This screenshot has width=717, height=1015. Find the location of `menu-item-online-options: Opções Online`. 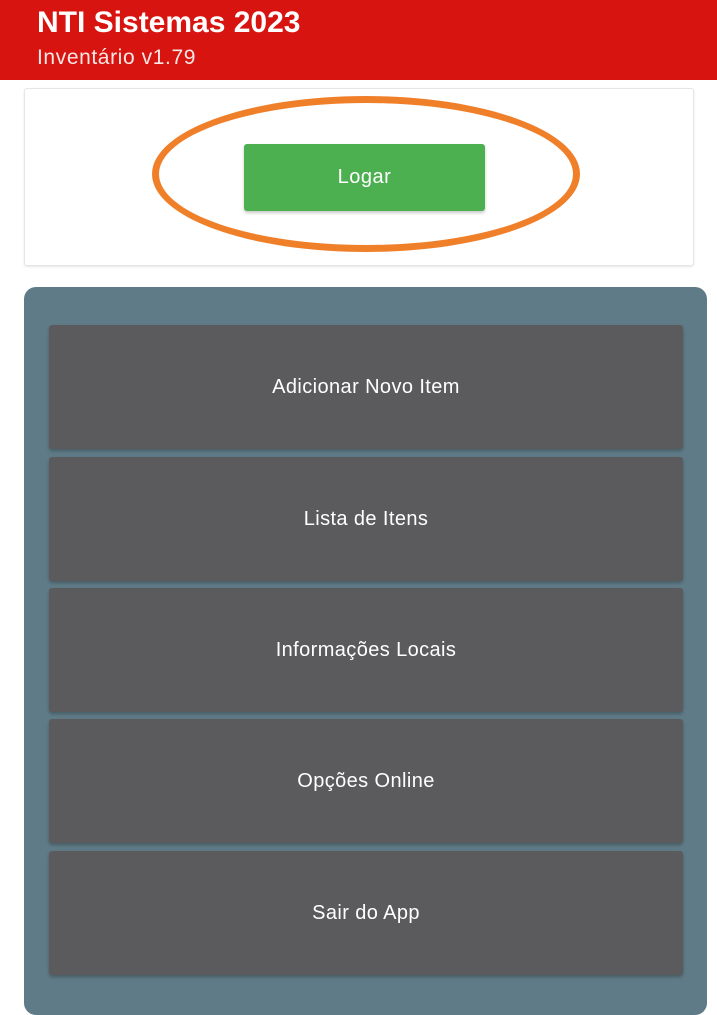

menu-item-online-options: Opções Online is located at coordinates (366, 781).